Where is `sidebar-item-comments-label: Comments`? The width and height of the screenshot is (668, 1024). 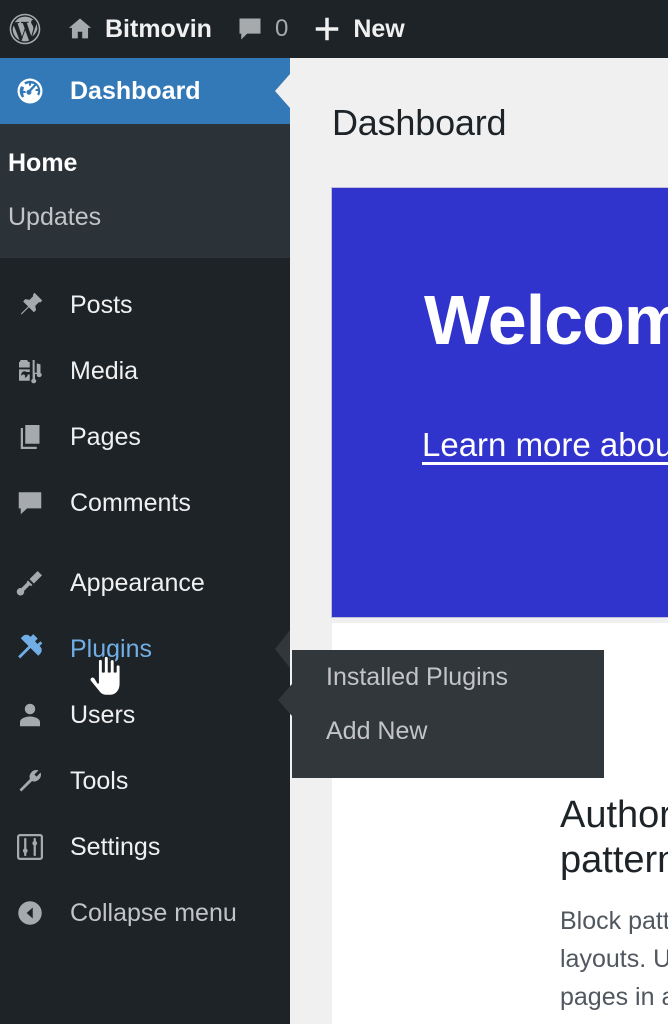 sidebar-item-comments-label: Comments is located at coordinates (130, 502).